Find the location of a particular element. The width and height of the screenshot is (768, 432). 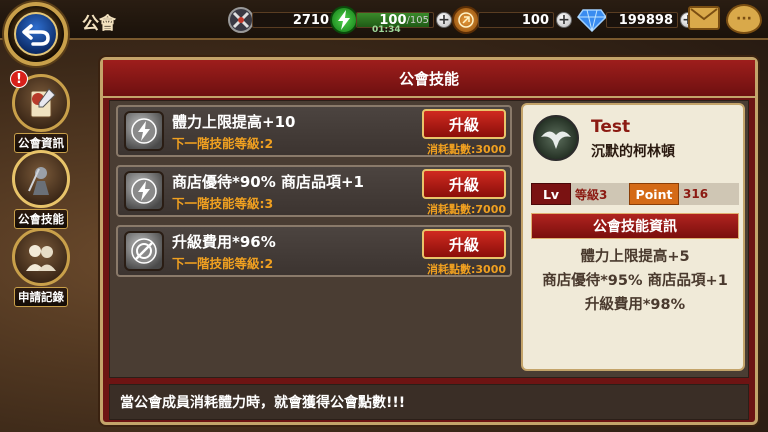

add-coin-button: + is located at coordinates (564, 20).